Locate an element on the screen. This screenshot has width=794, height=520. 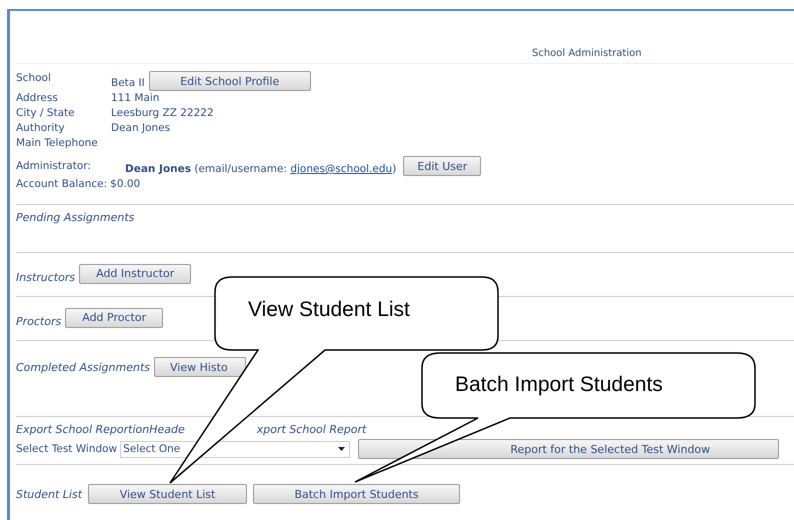
field-value: $0.00 is located at coordinates (125, 184).